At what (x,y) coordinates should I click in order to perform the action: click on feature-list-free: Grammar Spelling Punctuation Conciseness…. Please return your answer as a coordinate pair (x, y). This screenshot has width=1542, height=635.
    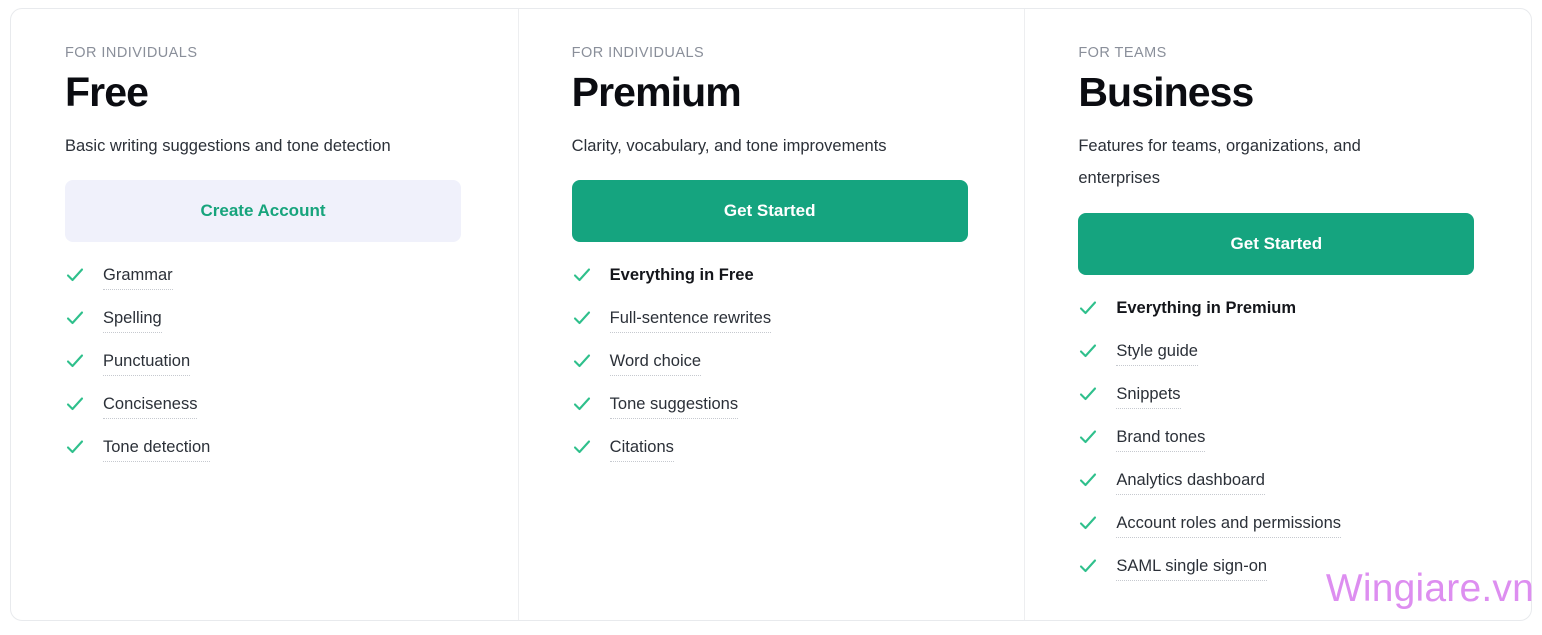
    Looking at the image, I should click on (291, 371).